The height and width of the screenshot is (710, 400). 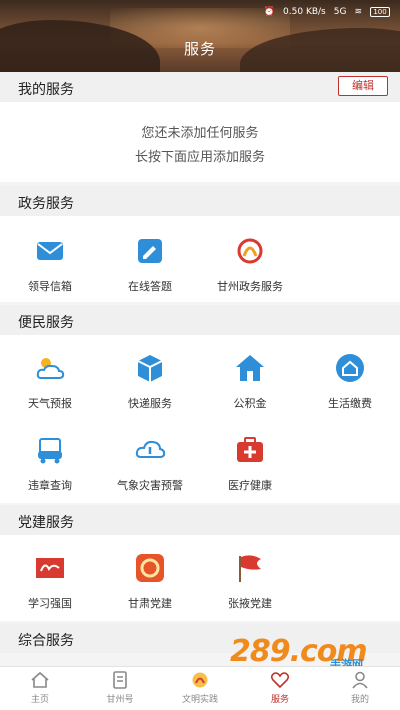 I want to click on gov-logo-icon, so click(x=250, y=251).